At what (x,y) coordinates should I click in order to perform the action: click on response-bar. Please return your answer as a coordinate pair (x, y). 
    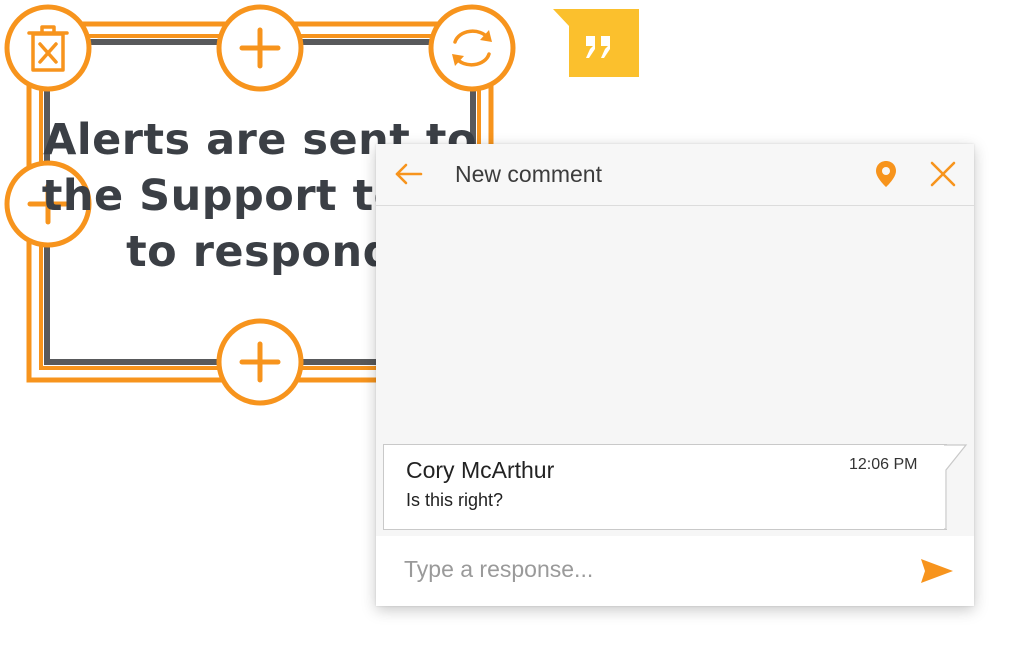
    Looking at the image, I should click on (675, 571).